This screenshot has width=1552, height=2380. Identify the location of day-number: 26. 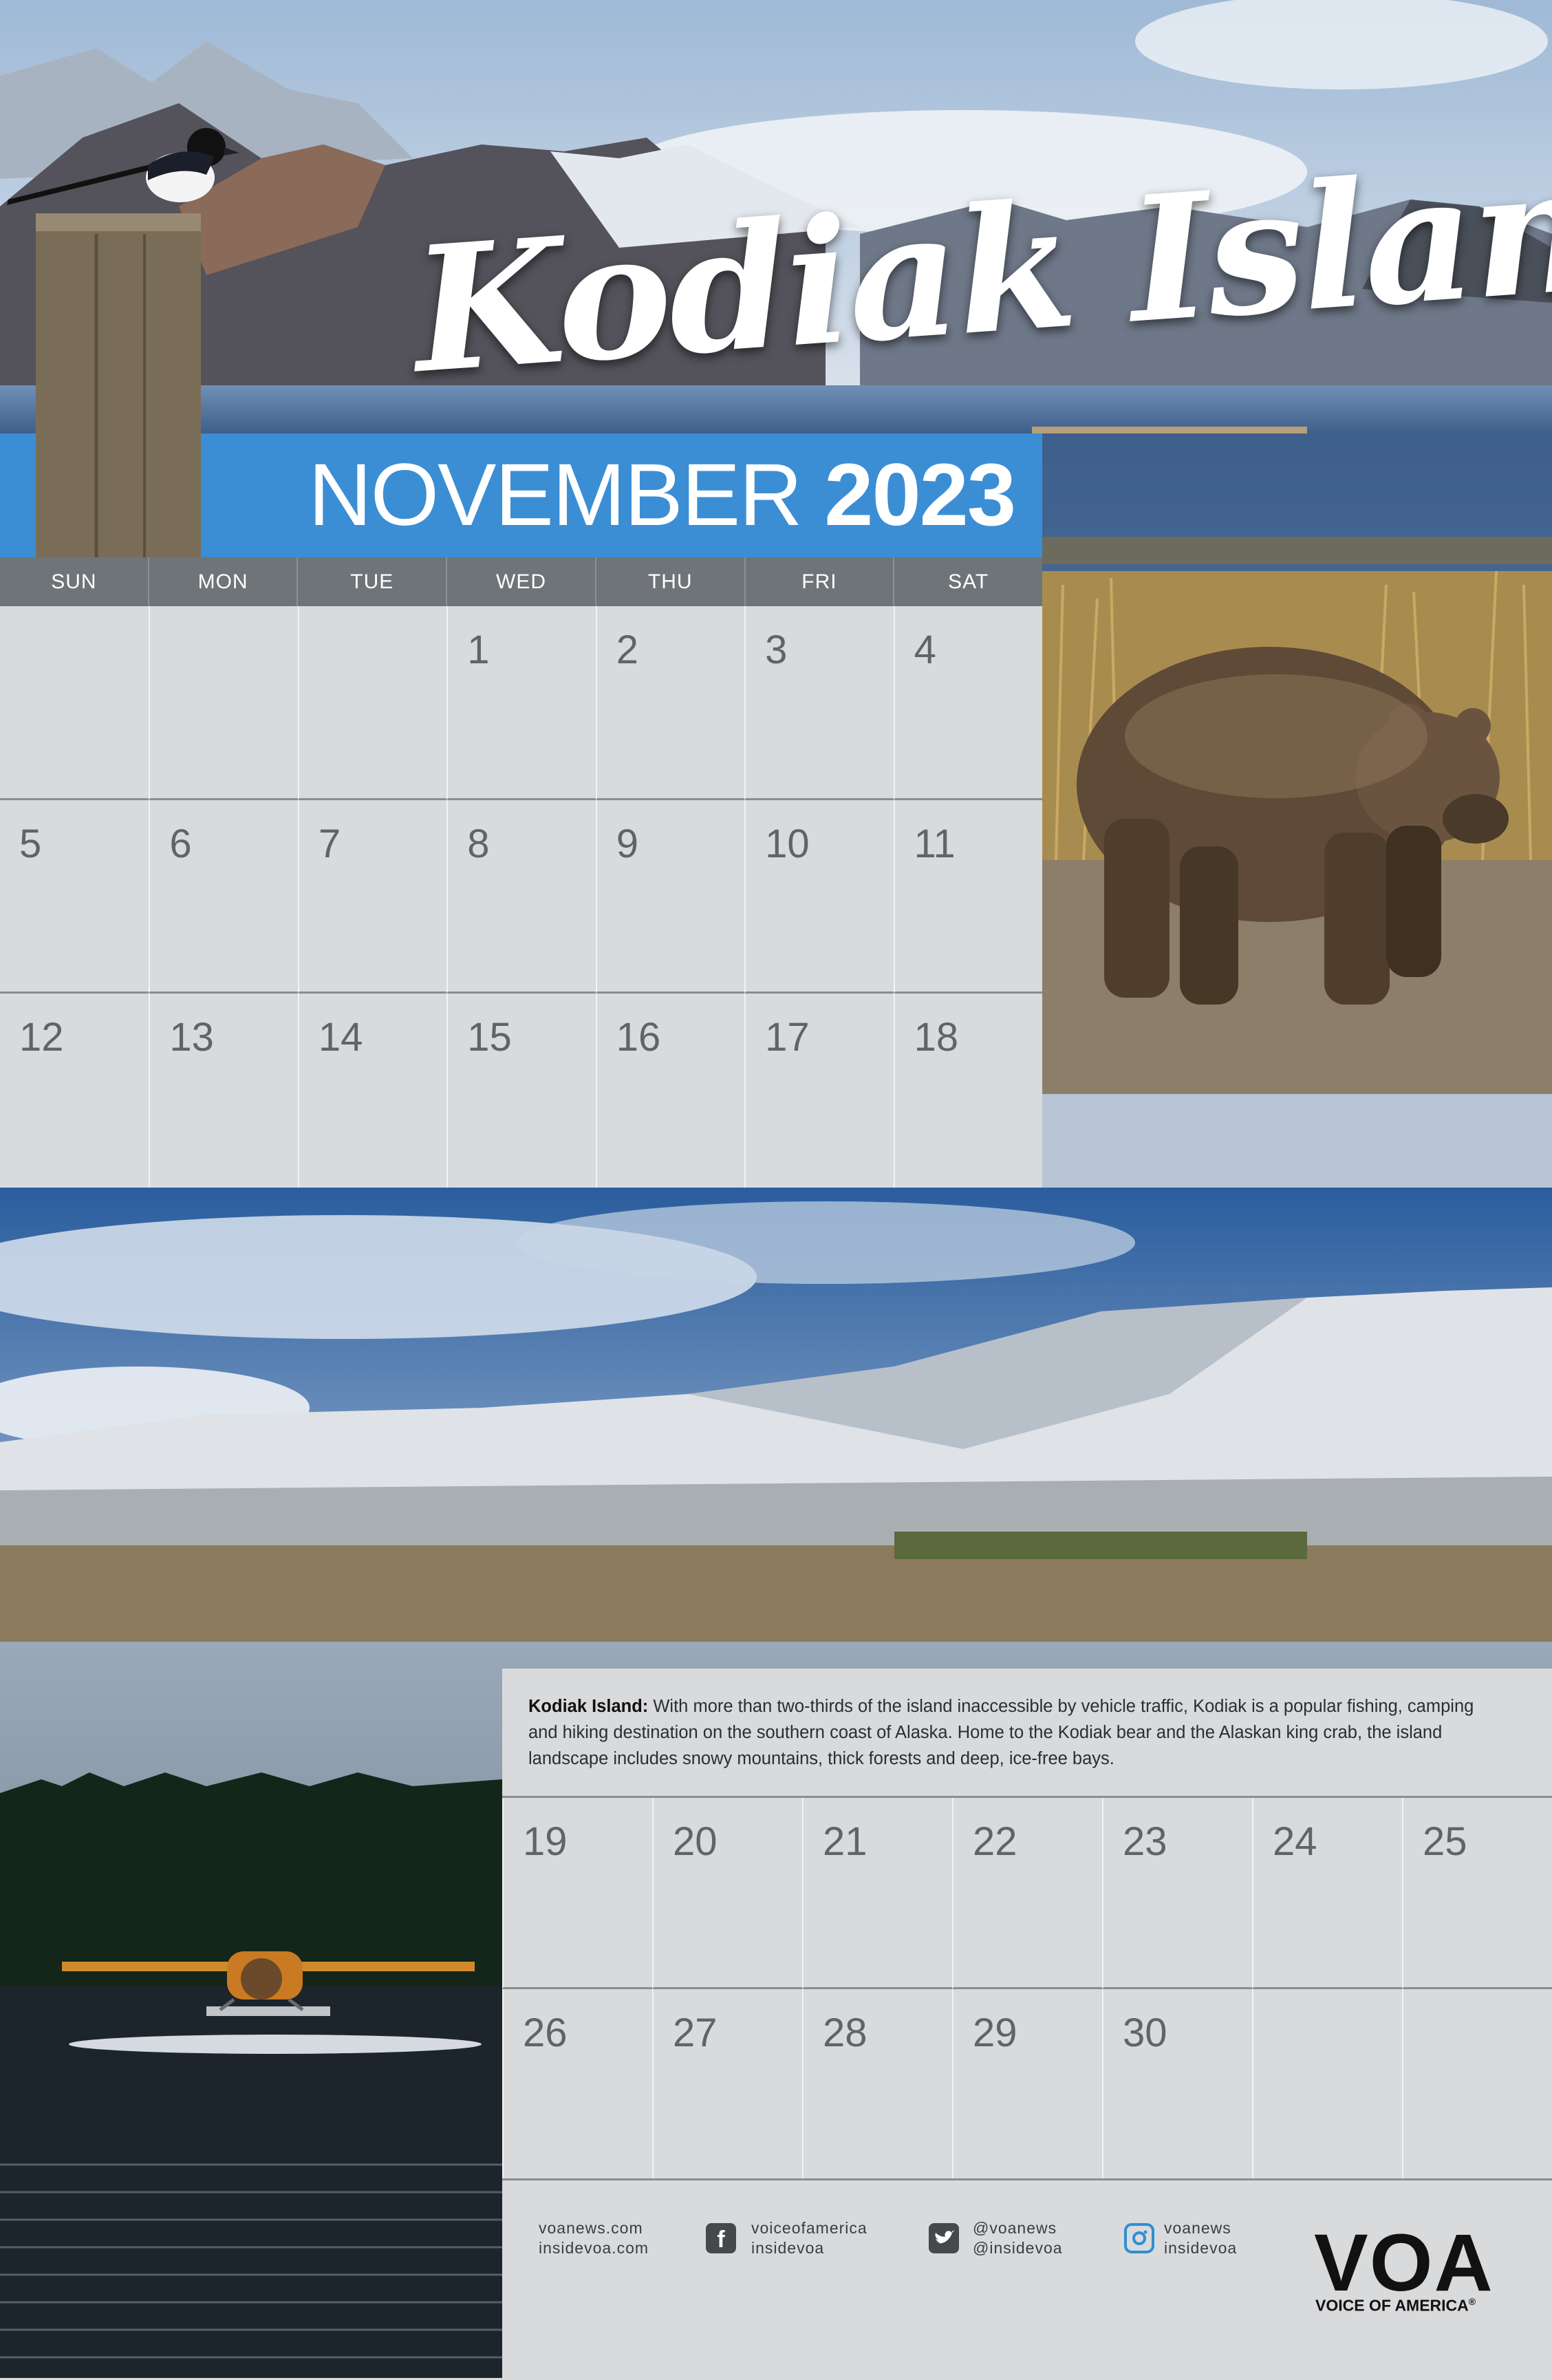
(545, 2033).